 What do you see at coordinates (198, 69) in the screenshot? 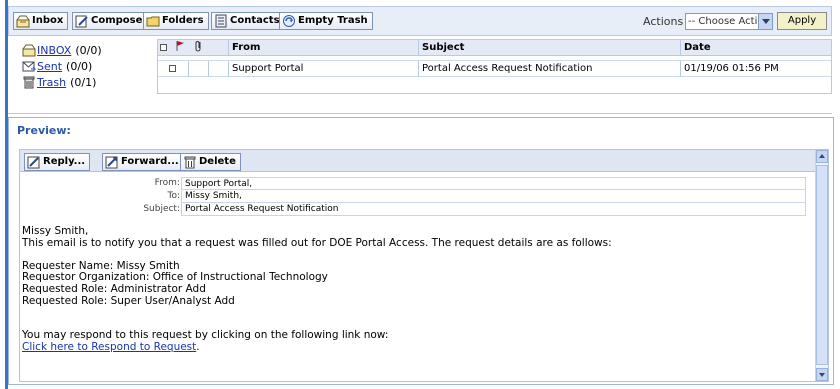
I see `row-flag-cell` at bounding box center [198, 69].